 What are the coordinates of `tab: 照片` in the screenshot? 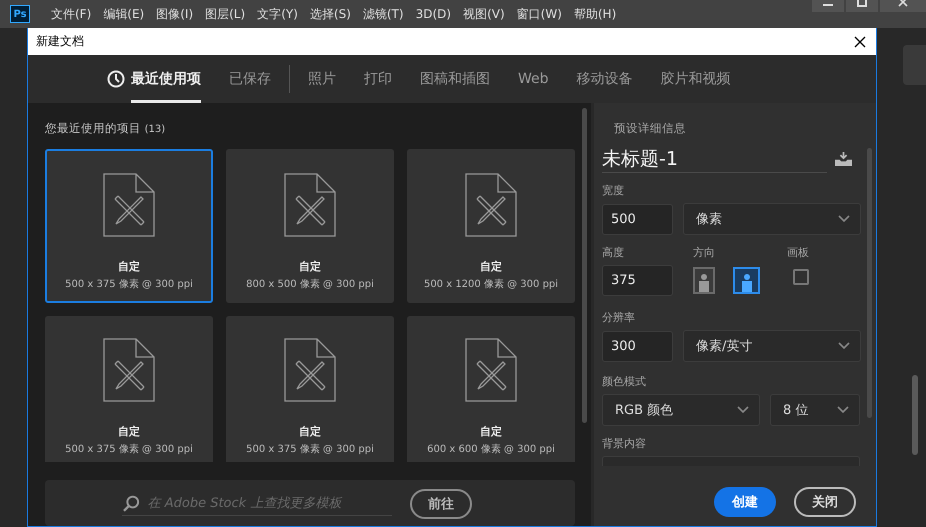 It's located at (322, 79).